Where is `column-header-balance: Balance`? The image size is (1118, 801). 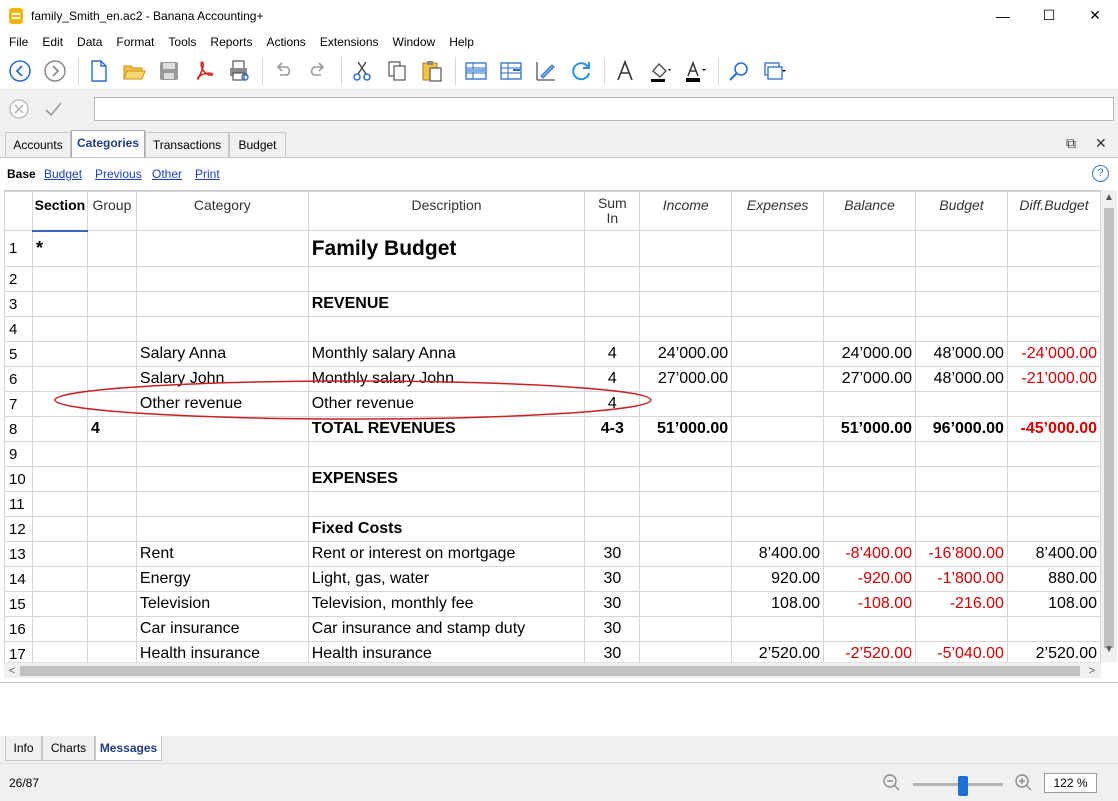
column-header-balance: Balance is located at coordinates (869, 211).